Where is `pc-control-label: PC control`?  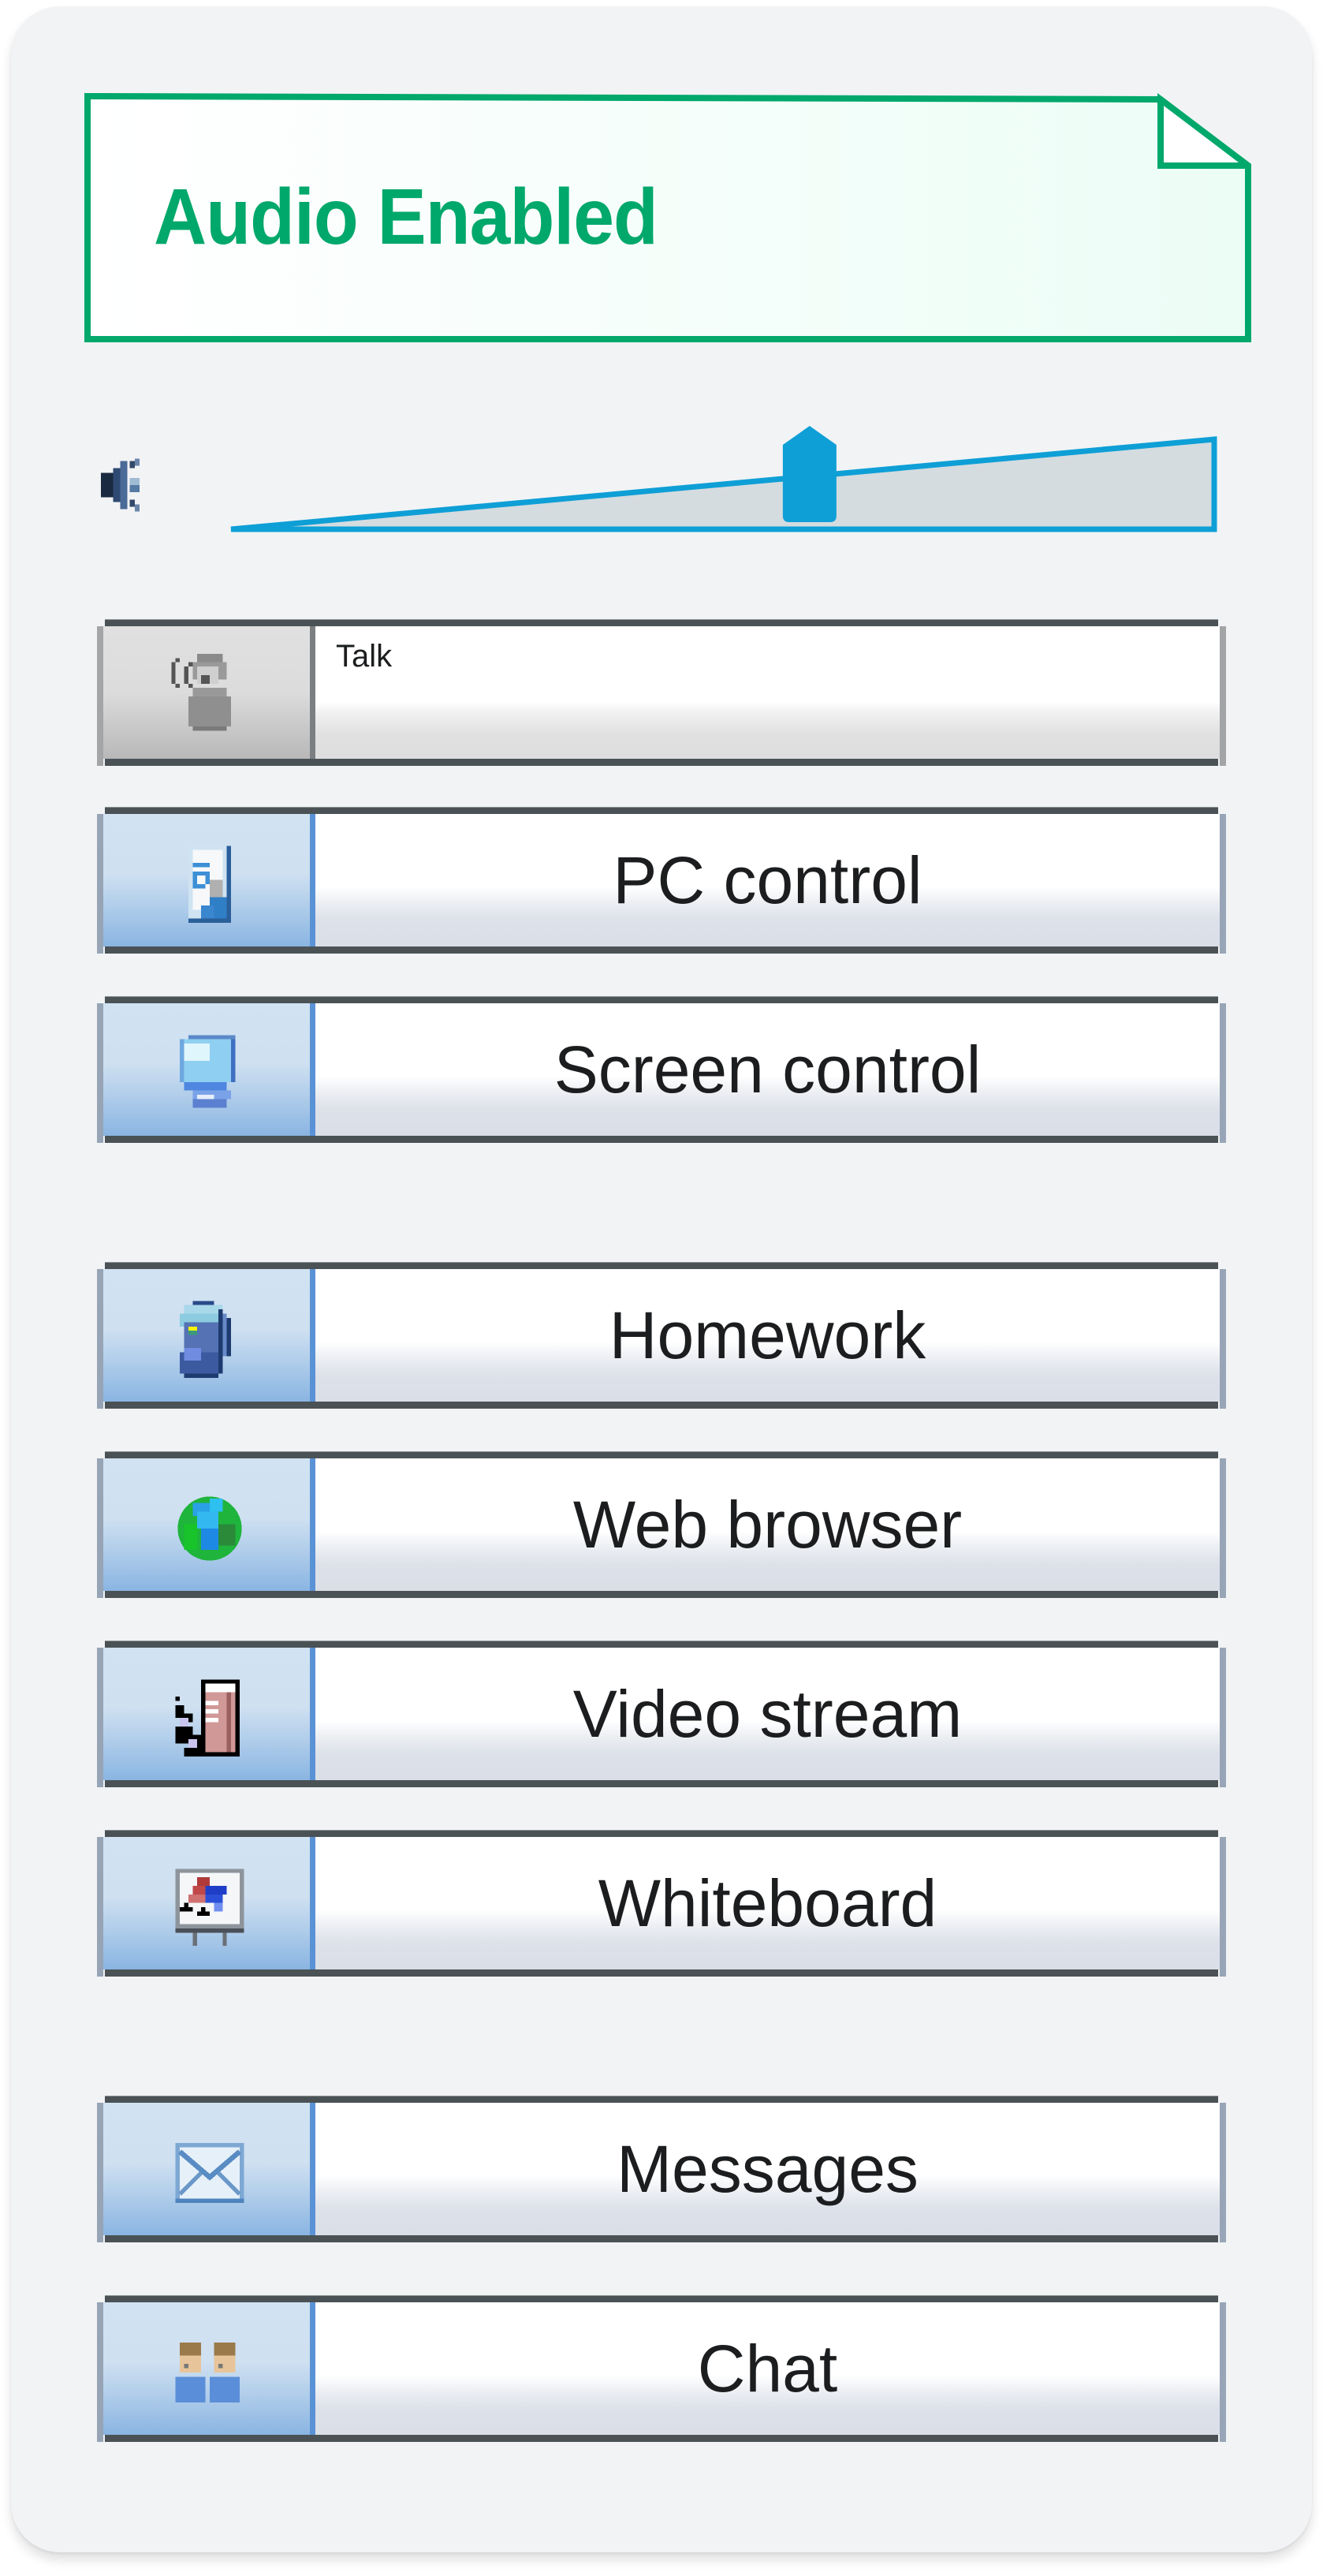 pc-control-label: PC control is located at coordinates (767, 879).